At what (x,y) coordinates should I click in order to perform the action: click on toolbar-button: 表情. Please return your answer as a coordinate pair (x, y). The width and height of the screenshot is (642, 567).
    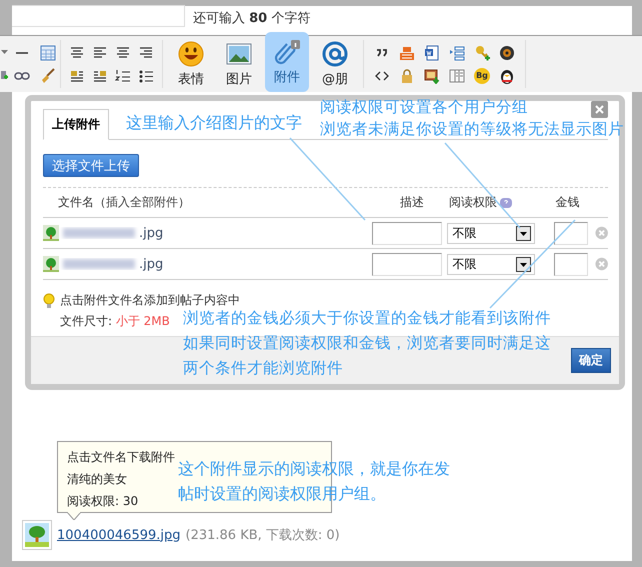
    Looking at the image, I should click on (191, 64).